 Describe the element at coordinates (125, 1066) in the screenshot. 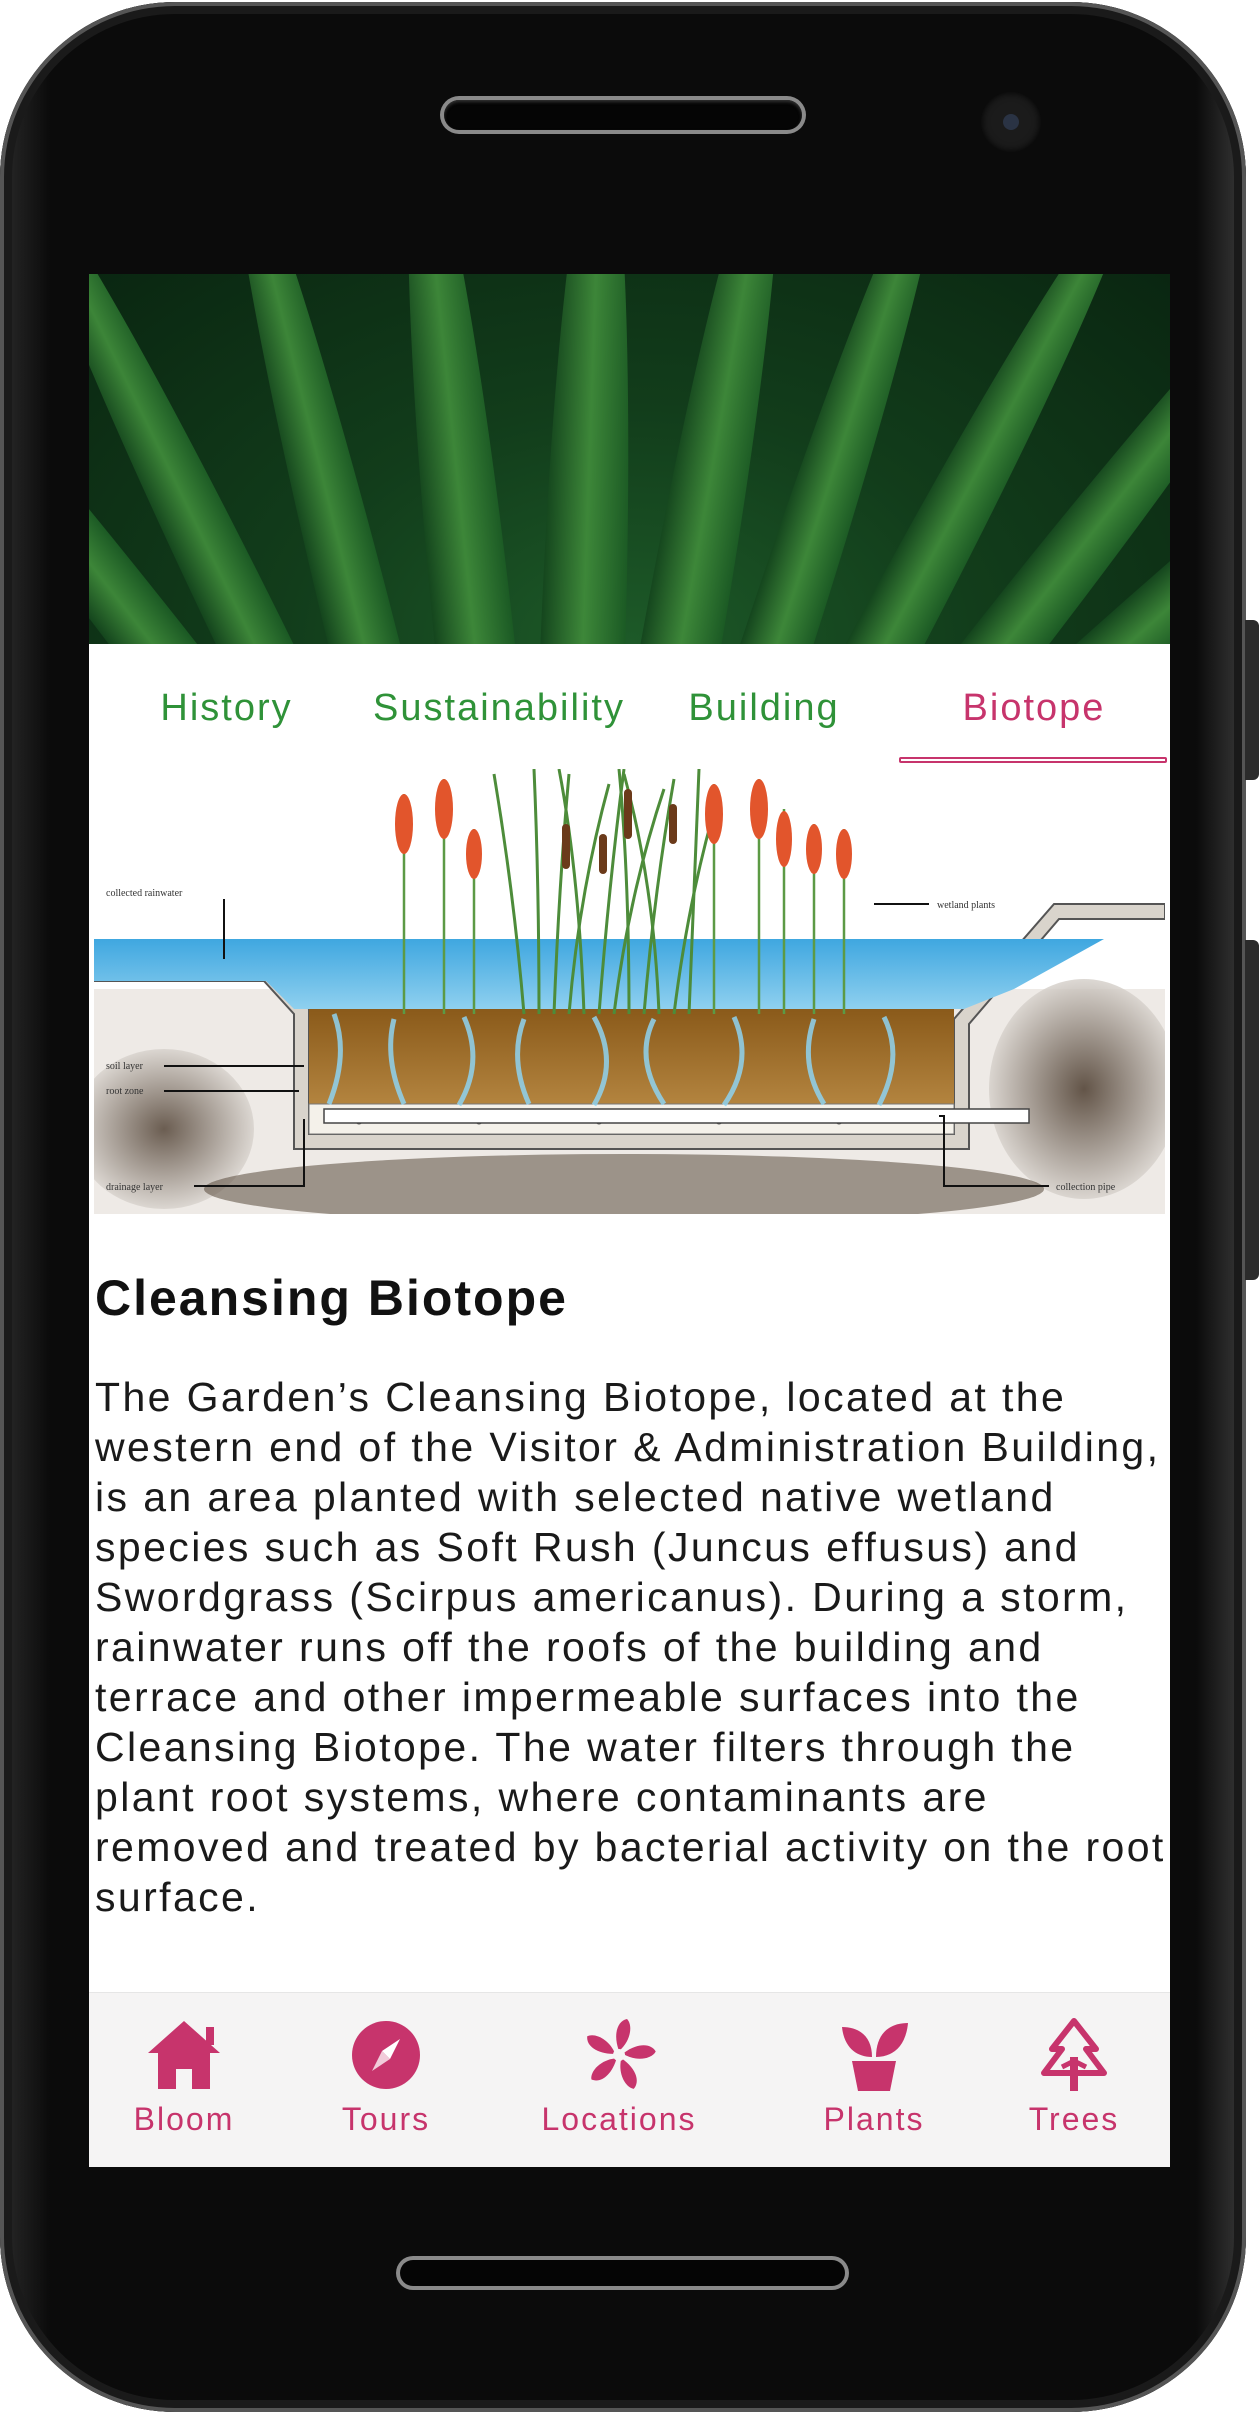

I see `label-soil-layer: soil layer` at that location.